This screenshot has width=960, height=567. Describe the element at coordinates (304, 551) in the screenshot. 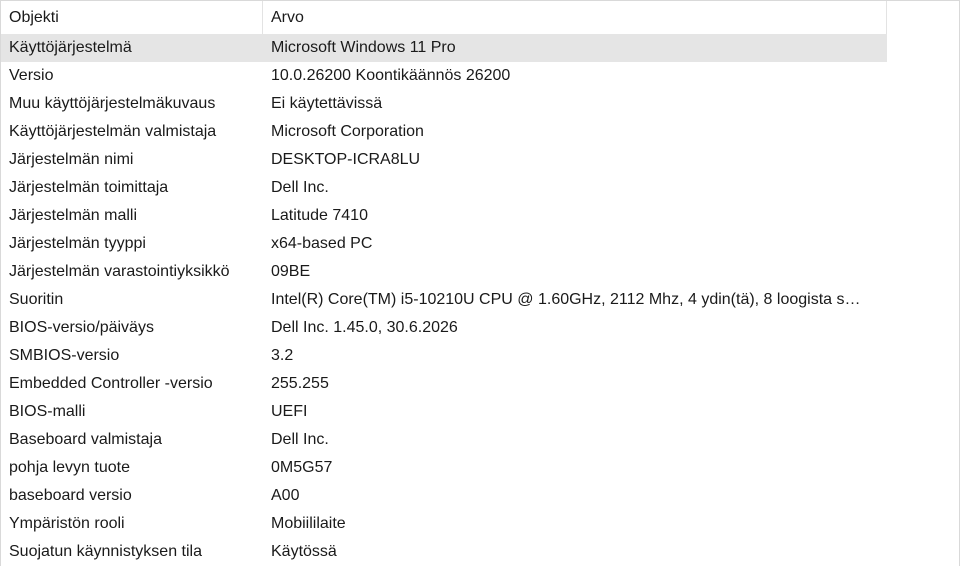

I see `item-value: Käytössä` at that location.